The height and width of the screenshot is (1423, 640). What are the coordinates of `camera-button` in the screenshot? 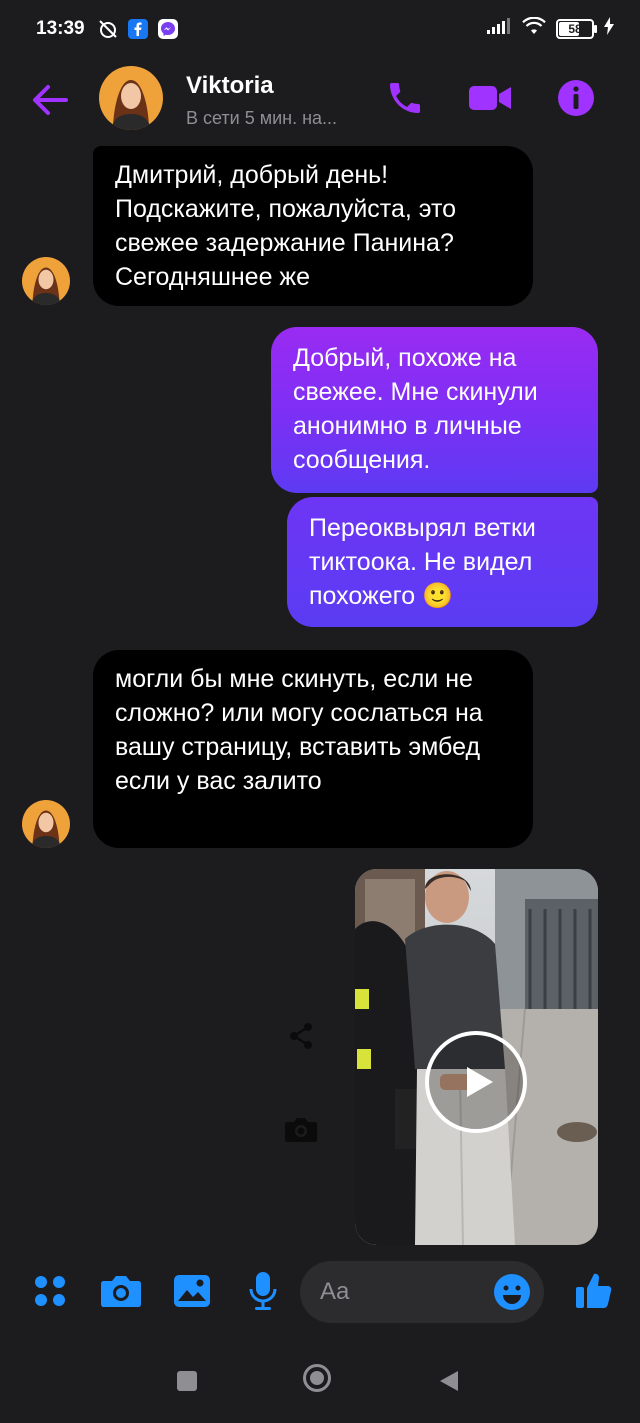 It's located at (121, 1291).